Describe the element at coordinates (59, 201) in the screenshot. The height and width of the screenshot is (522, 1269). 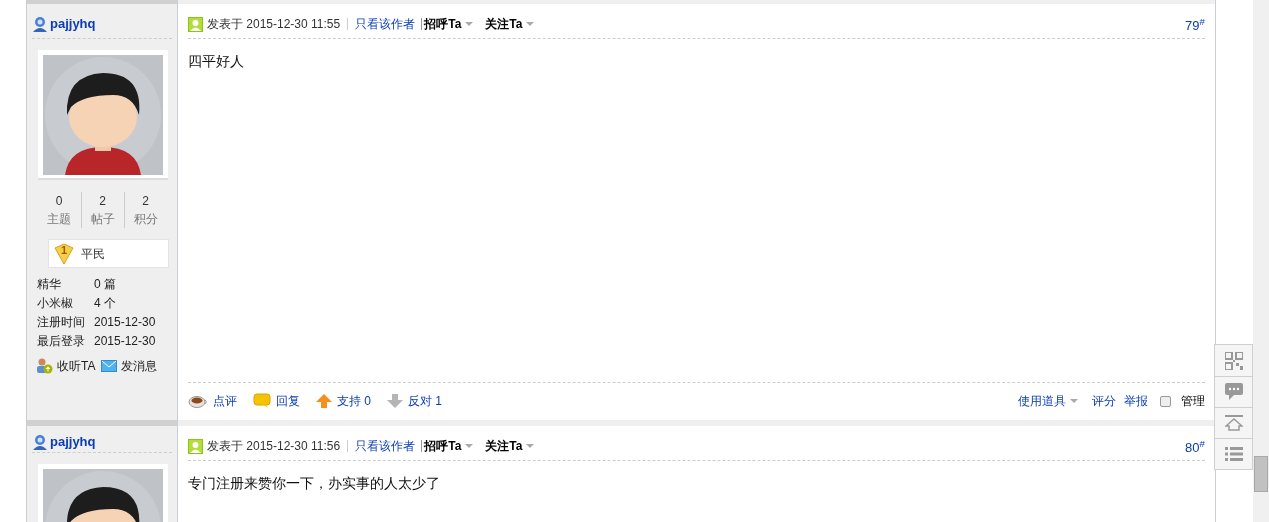
I see `stat-value: 0` at that location.